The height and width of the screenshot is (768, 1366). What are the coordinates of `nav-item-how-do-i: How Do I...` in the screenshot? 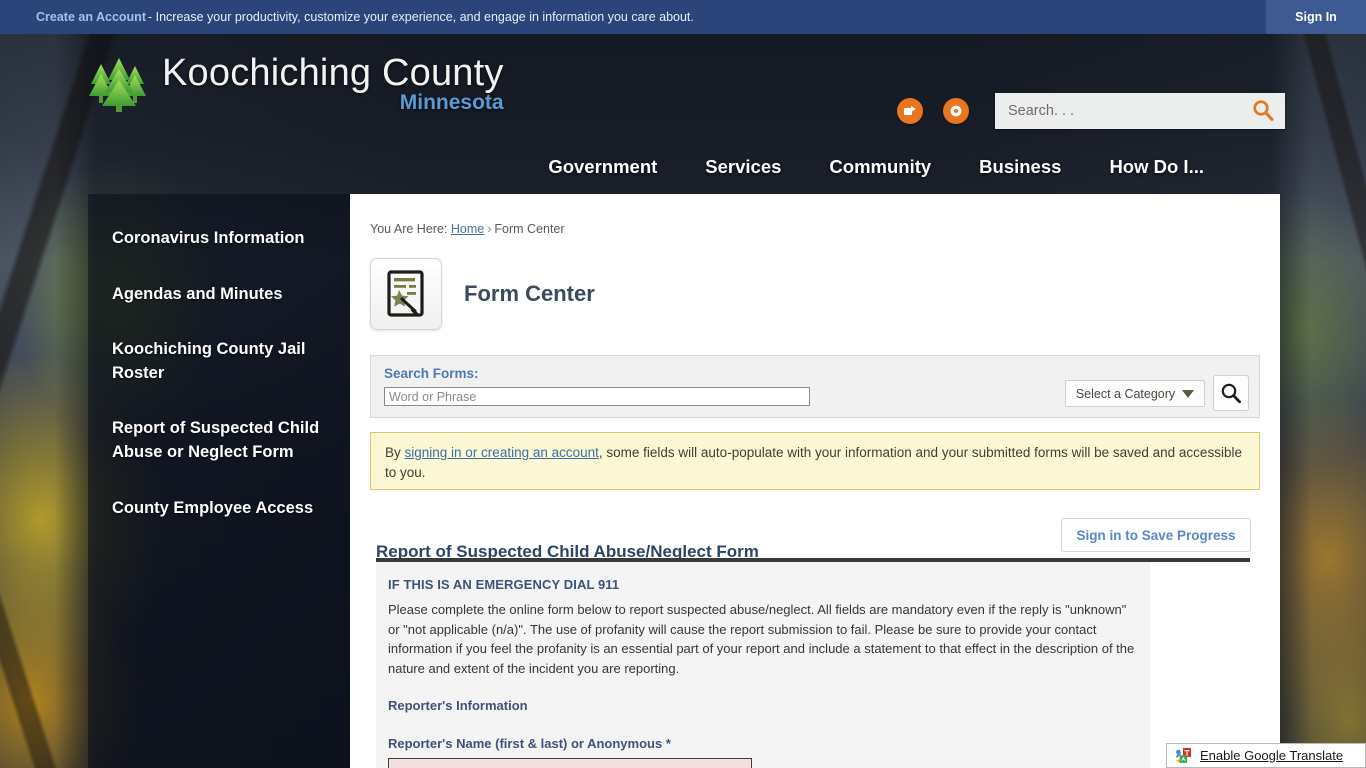 It's located at (1156, 167).